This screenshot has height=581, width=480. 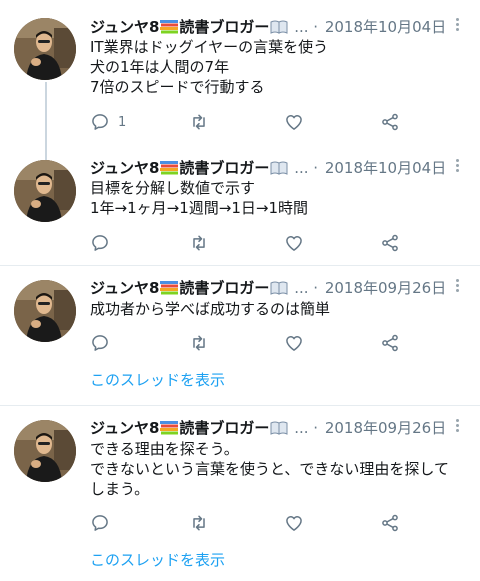 I want to click on tweet-text-line: 成功者から学べば成功するのは簡単, so click(x=210, y=309).